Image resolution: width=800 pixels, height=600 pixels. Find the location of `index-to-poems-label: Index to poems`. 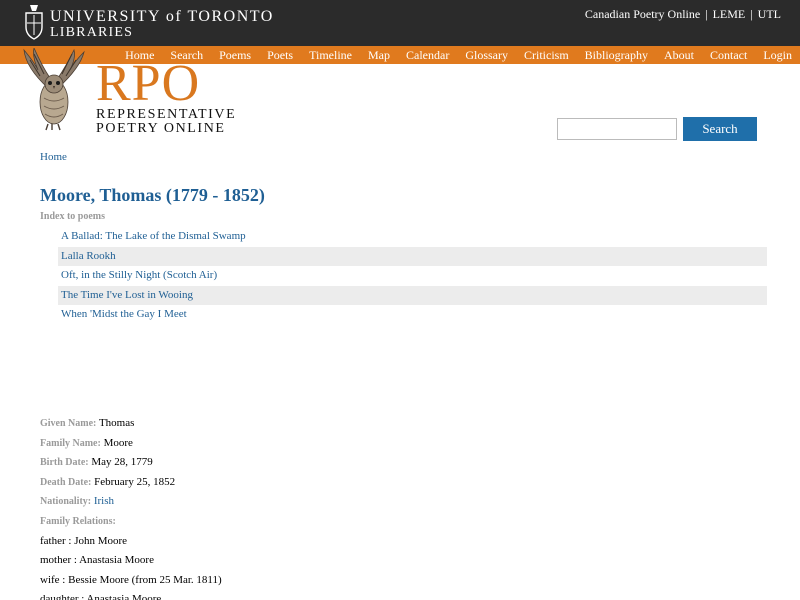

index-to-poems-label: Index to poems is located at coordinates (73, 216).